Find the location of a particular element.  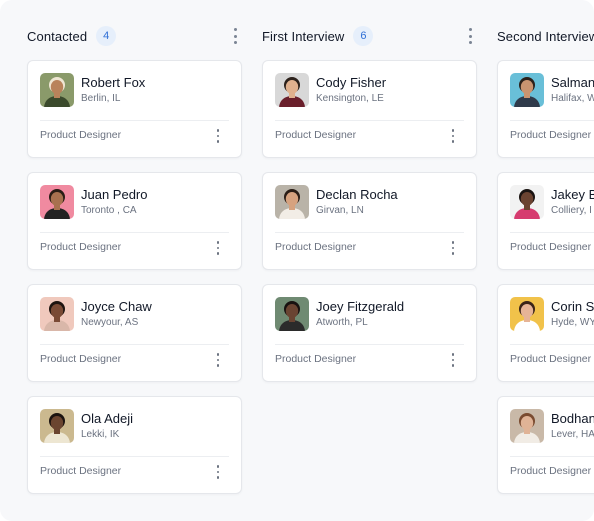

candidate-location: Newyour, AS is located at coordinates (110, 322).